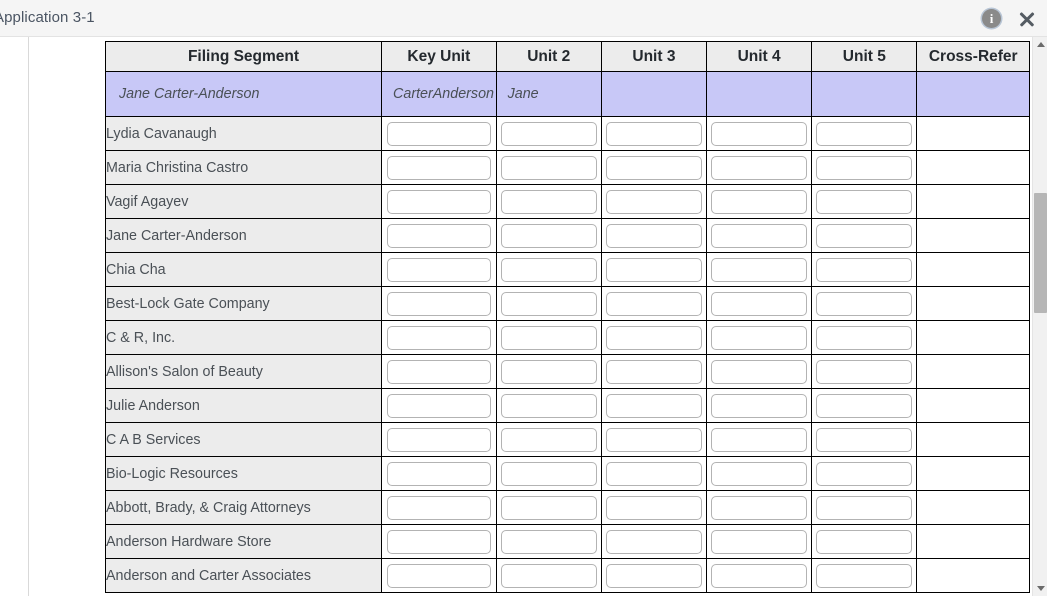  I want to click on close-icon, so click(1027, 19).